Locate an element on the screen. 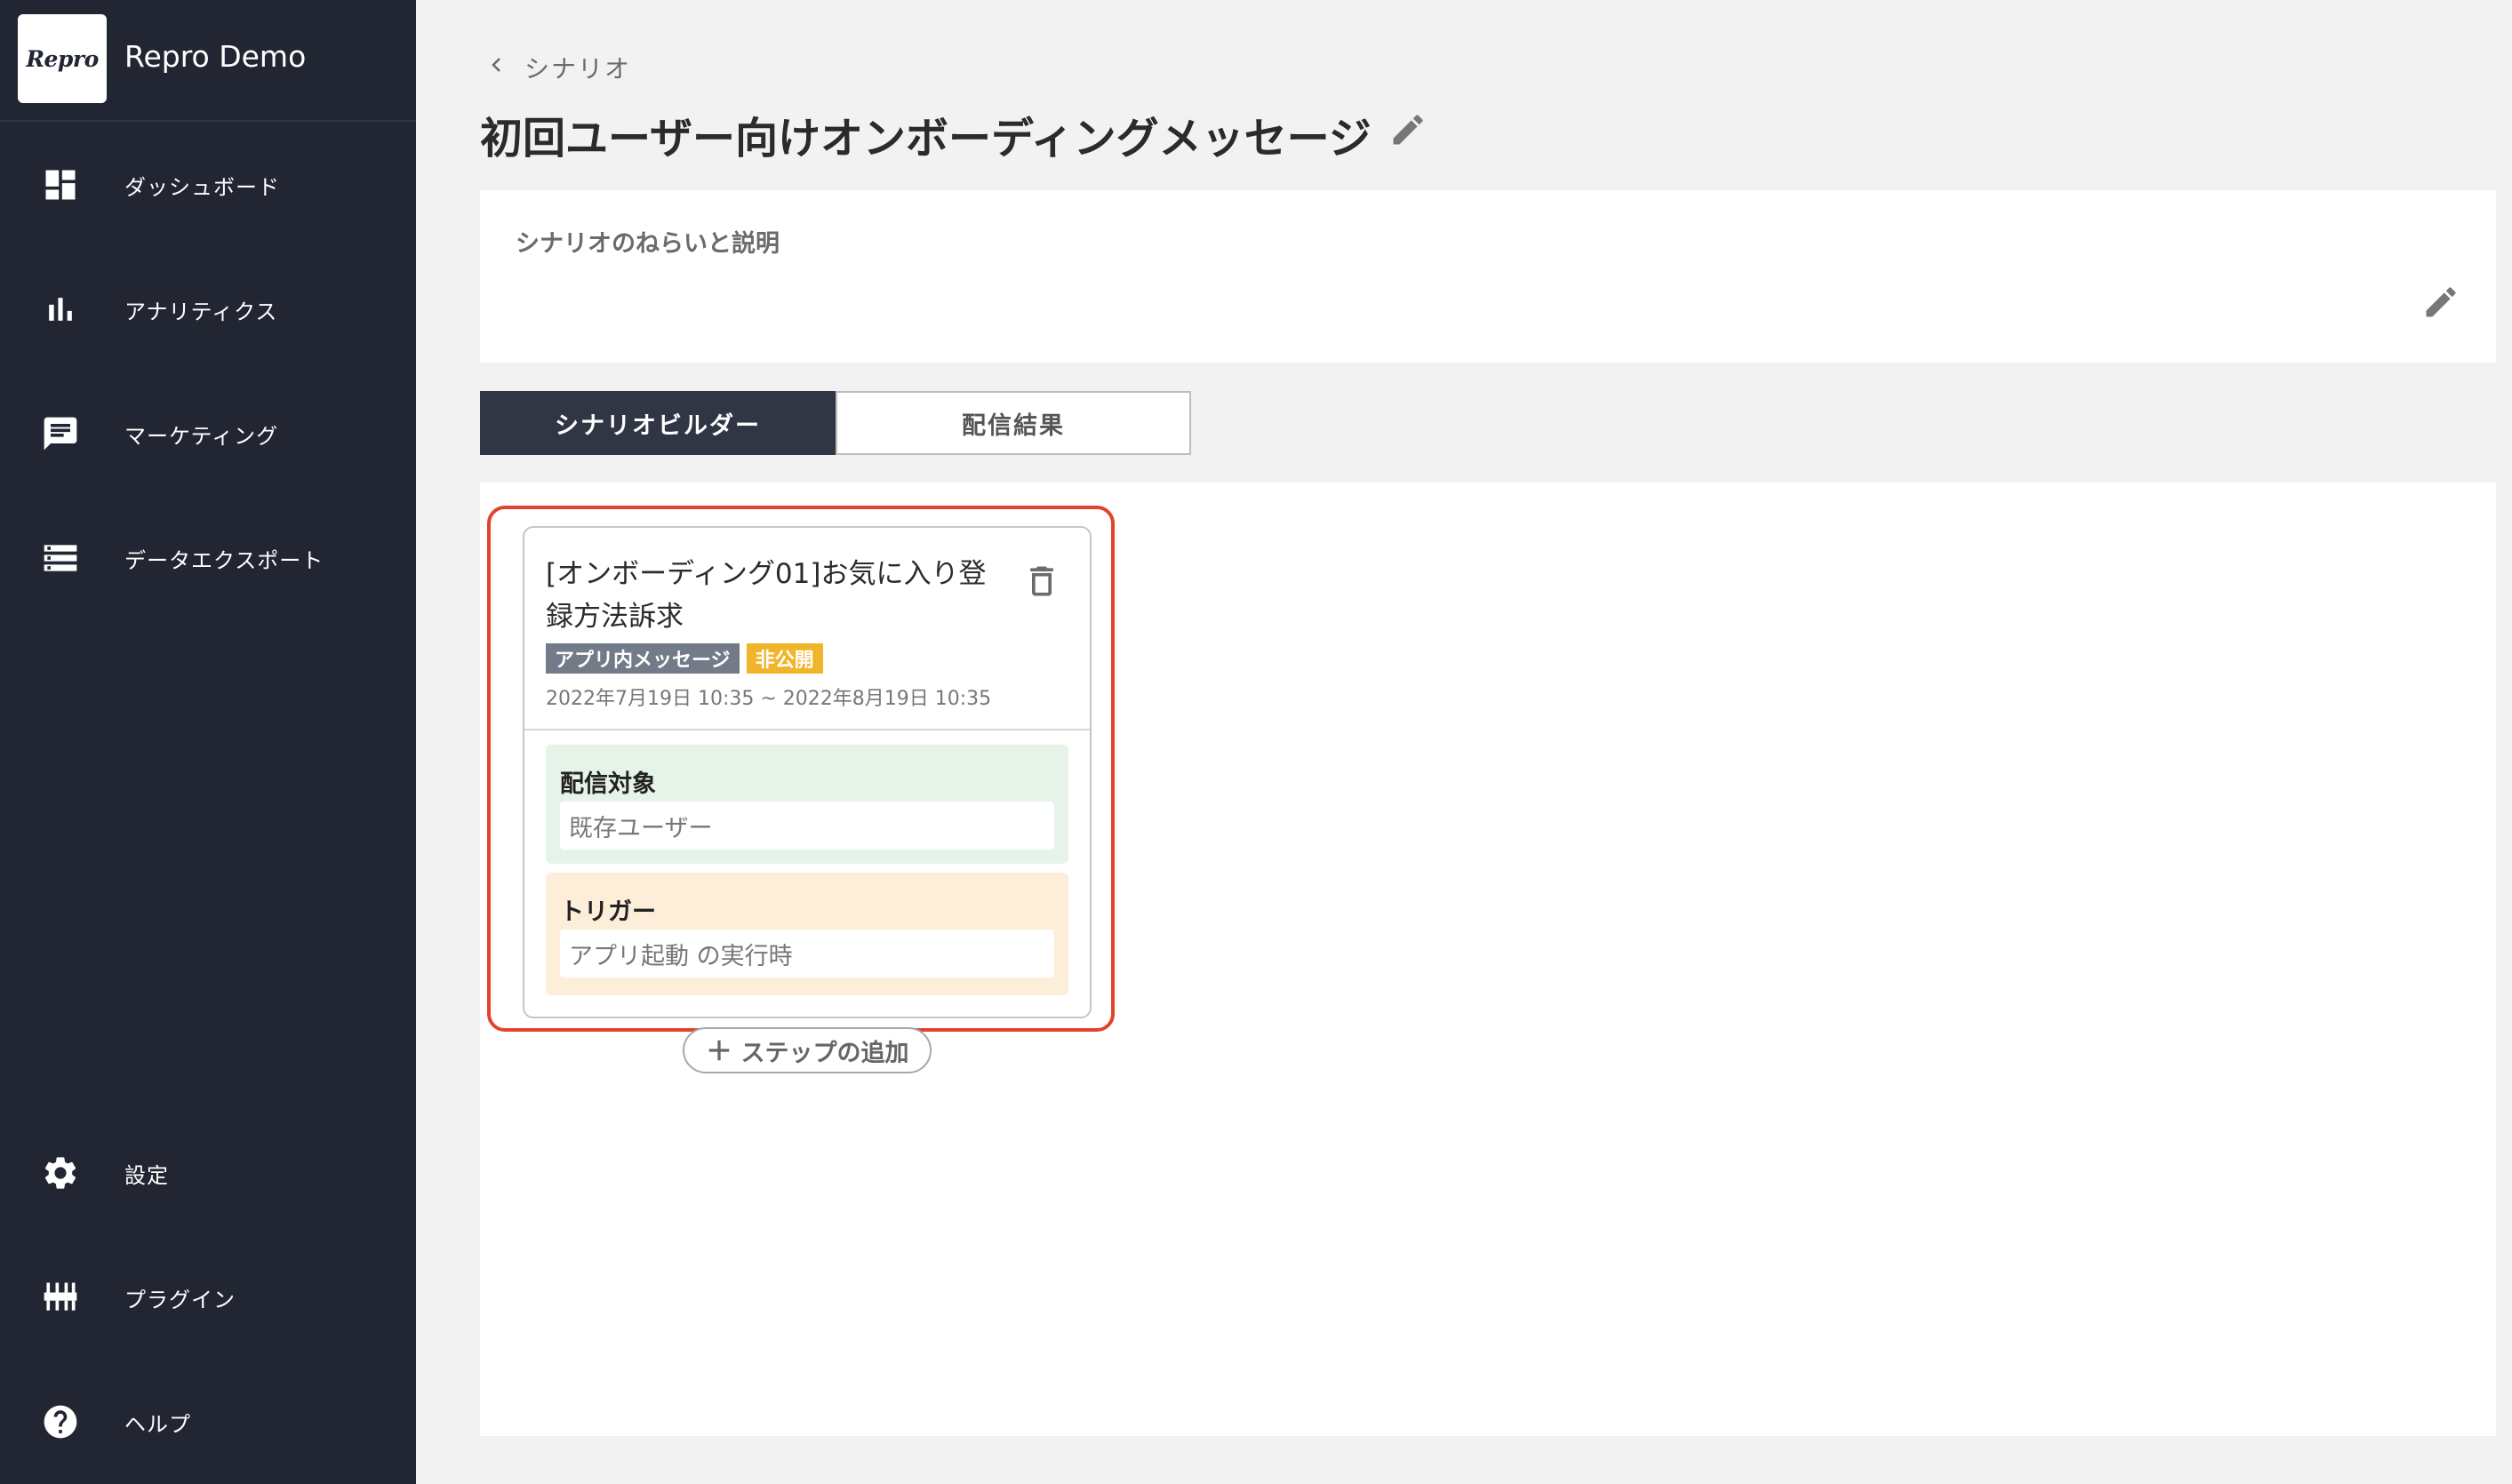 This screenshot has height=1484, width=2512. plugin-icon is located at coordinates (60, 1297).